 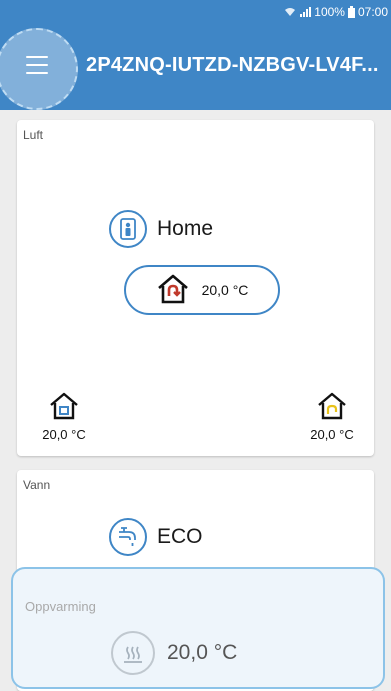 I want to click on main-temperature-button: 20,0 °C, so click(x=202, y=290).